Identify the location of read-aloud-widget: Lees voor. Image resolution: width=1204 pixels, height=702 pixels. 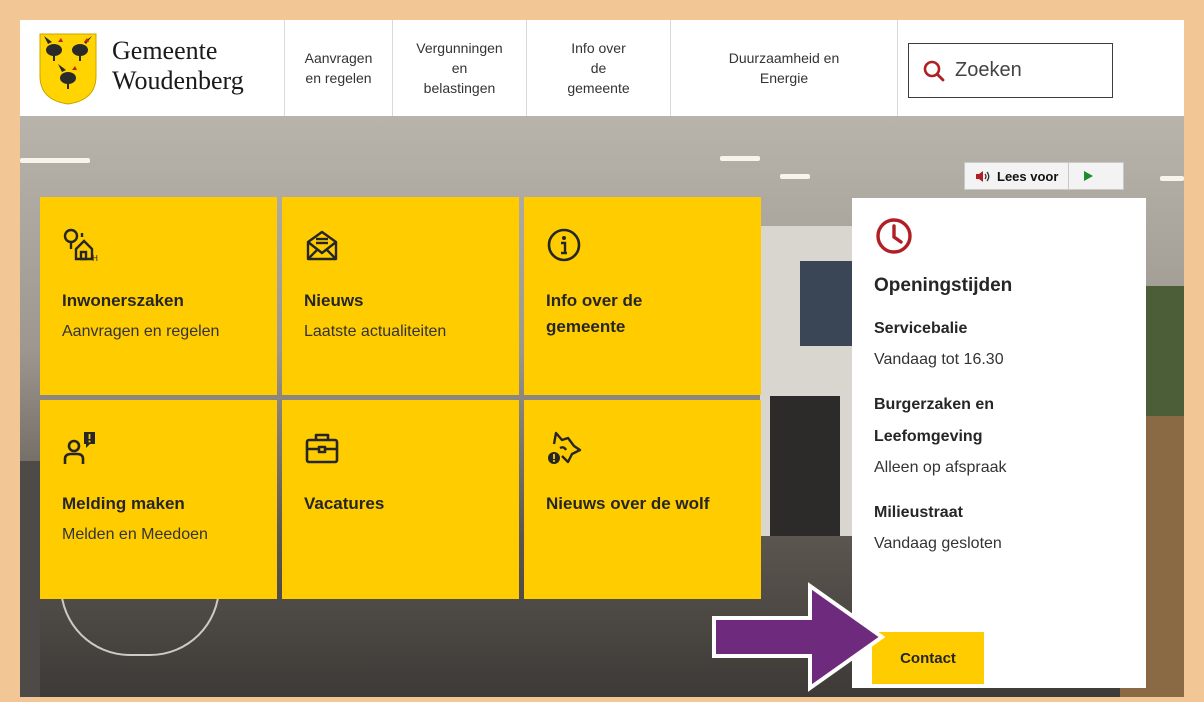
(1044, 176).